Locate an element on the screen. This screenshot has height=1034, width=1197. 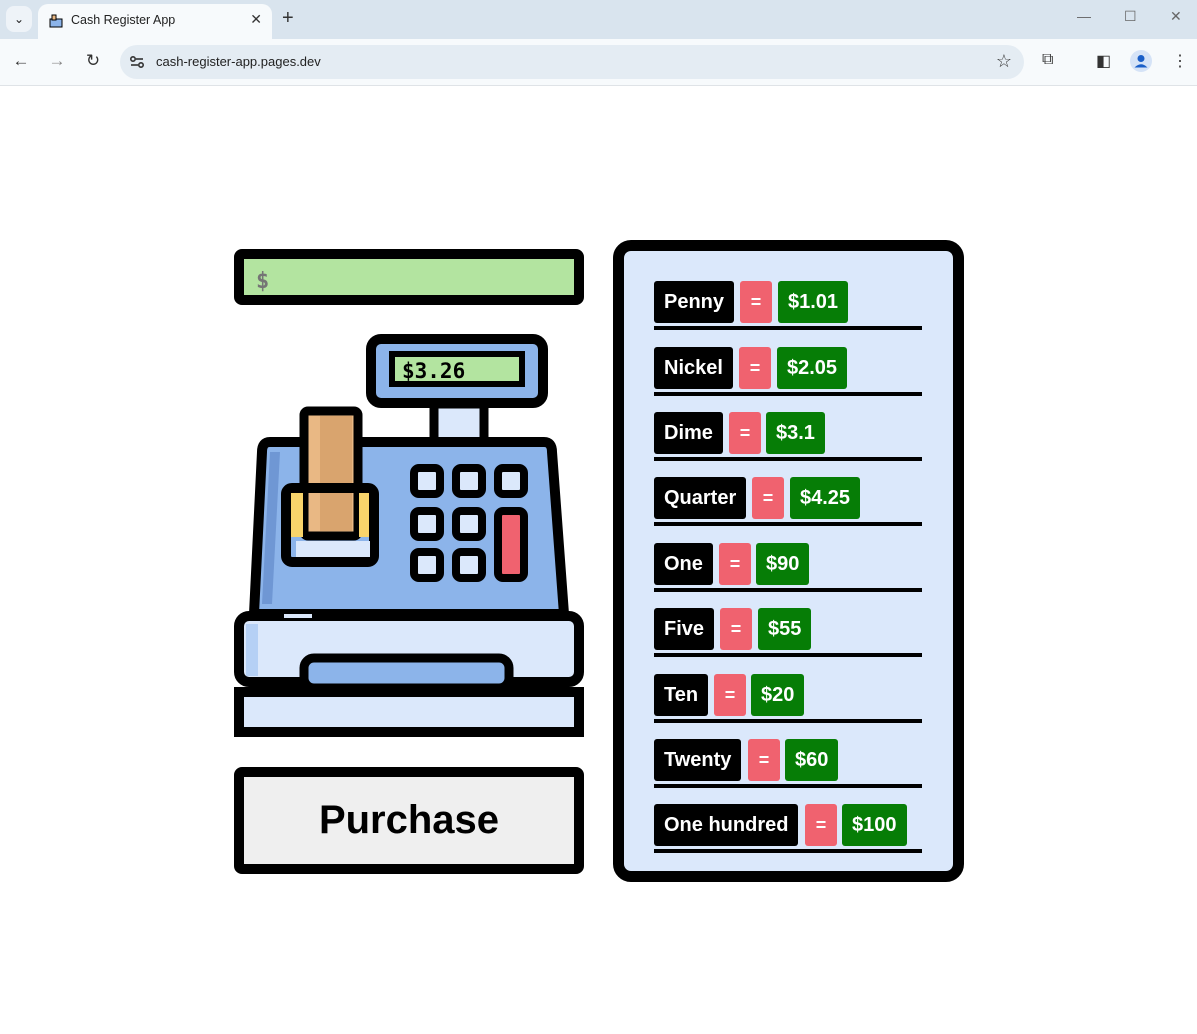
drawer-row-twenty: Twenty = $60 is located at coordinates (788, 768).